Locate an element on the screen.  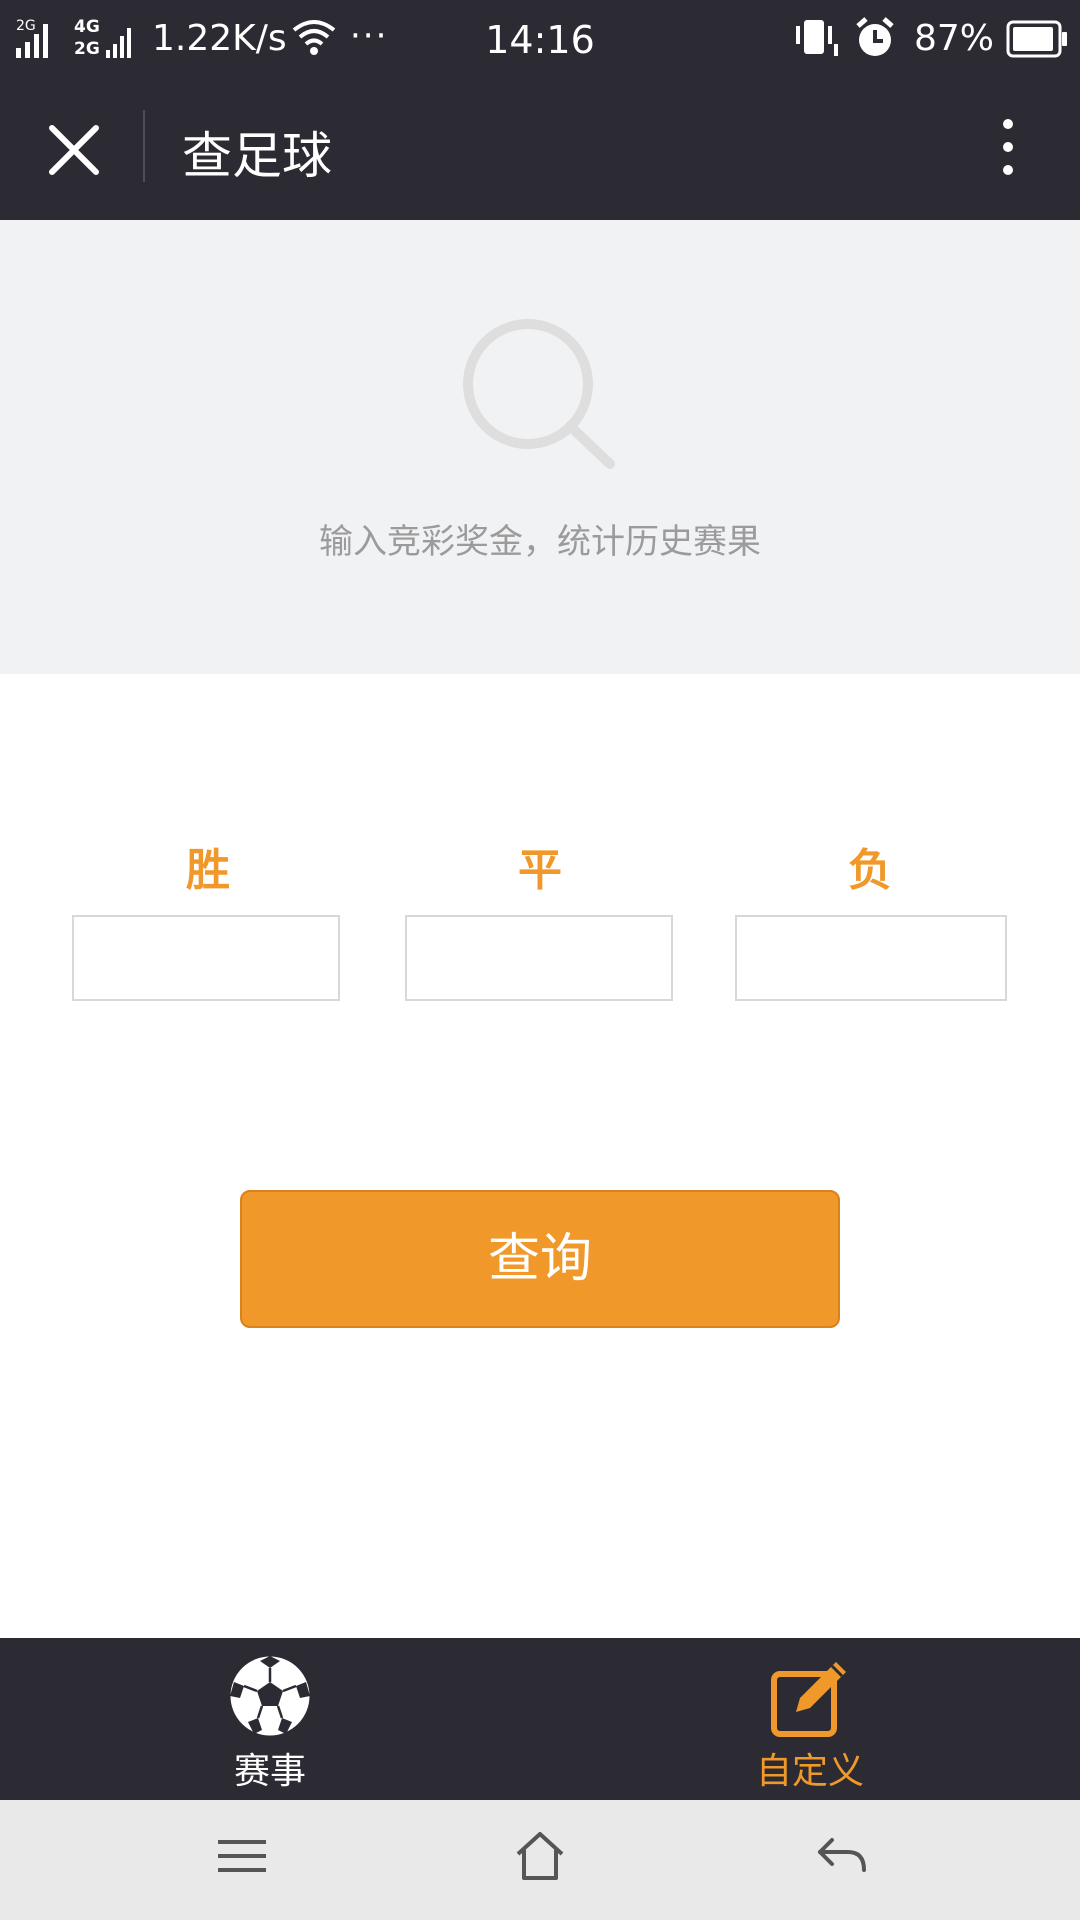
lose-label: 负 is located at coordinates (870, 870).